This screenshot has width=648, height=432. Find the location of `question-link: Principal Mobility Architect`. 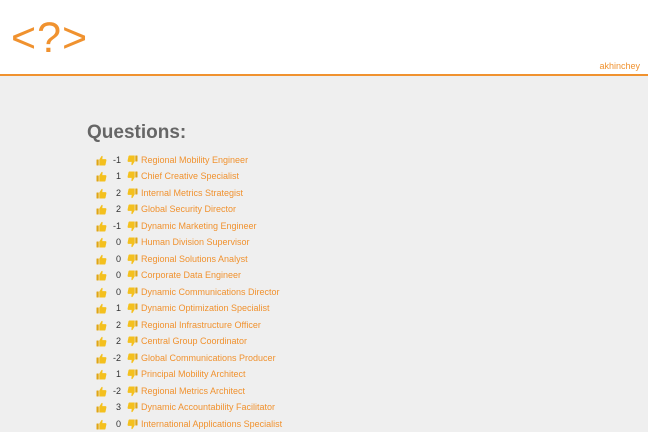

question-link: Principal Mobility Architect is located at coordinates (193, 374).